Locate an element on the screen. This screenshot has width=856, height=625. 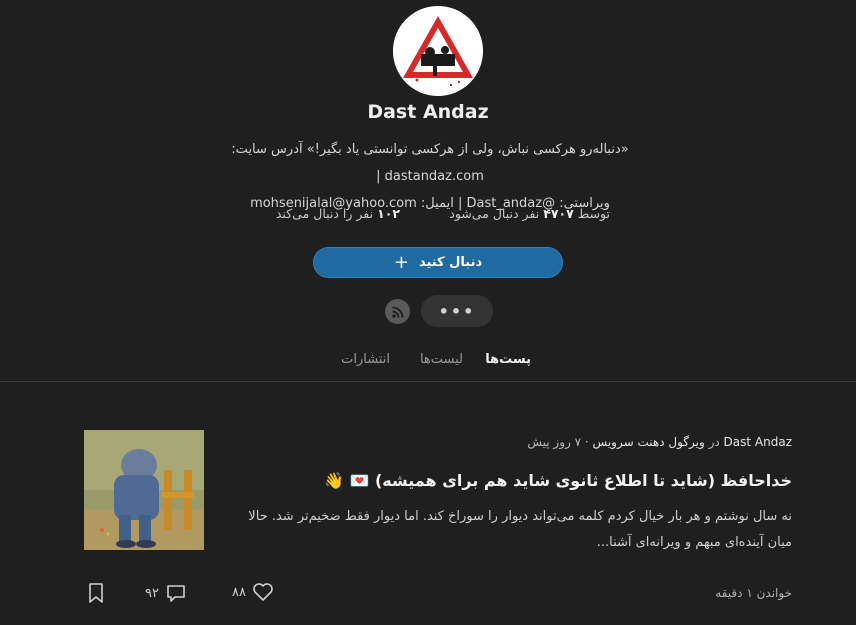
like-count: ۸۸ is located at coordinates (239, 592).